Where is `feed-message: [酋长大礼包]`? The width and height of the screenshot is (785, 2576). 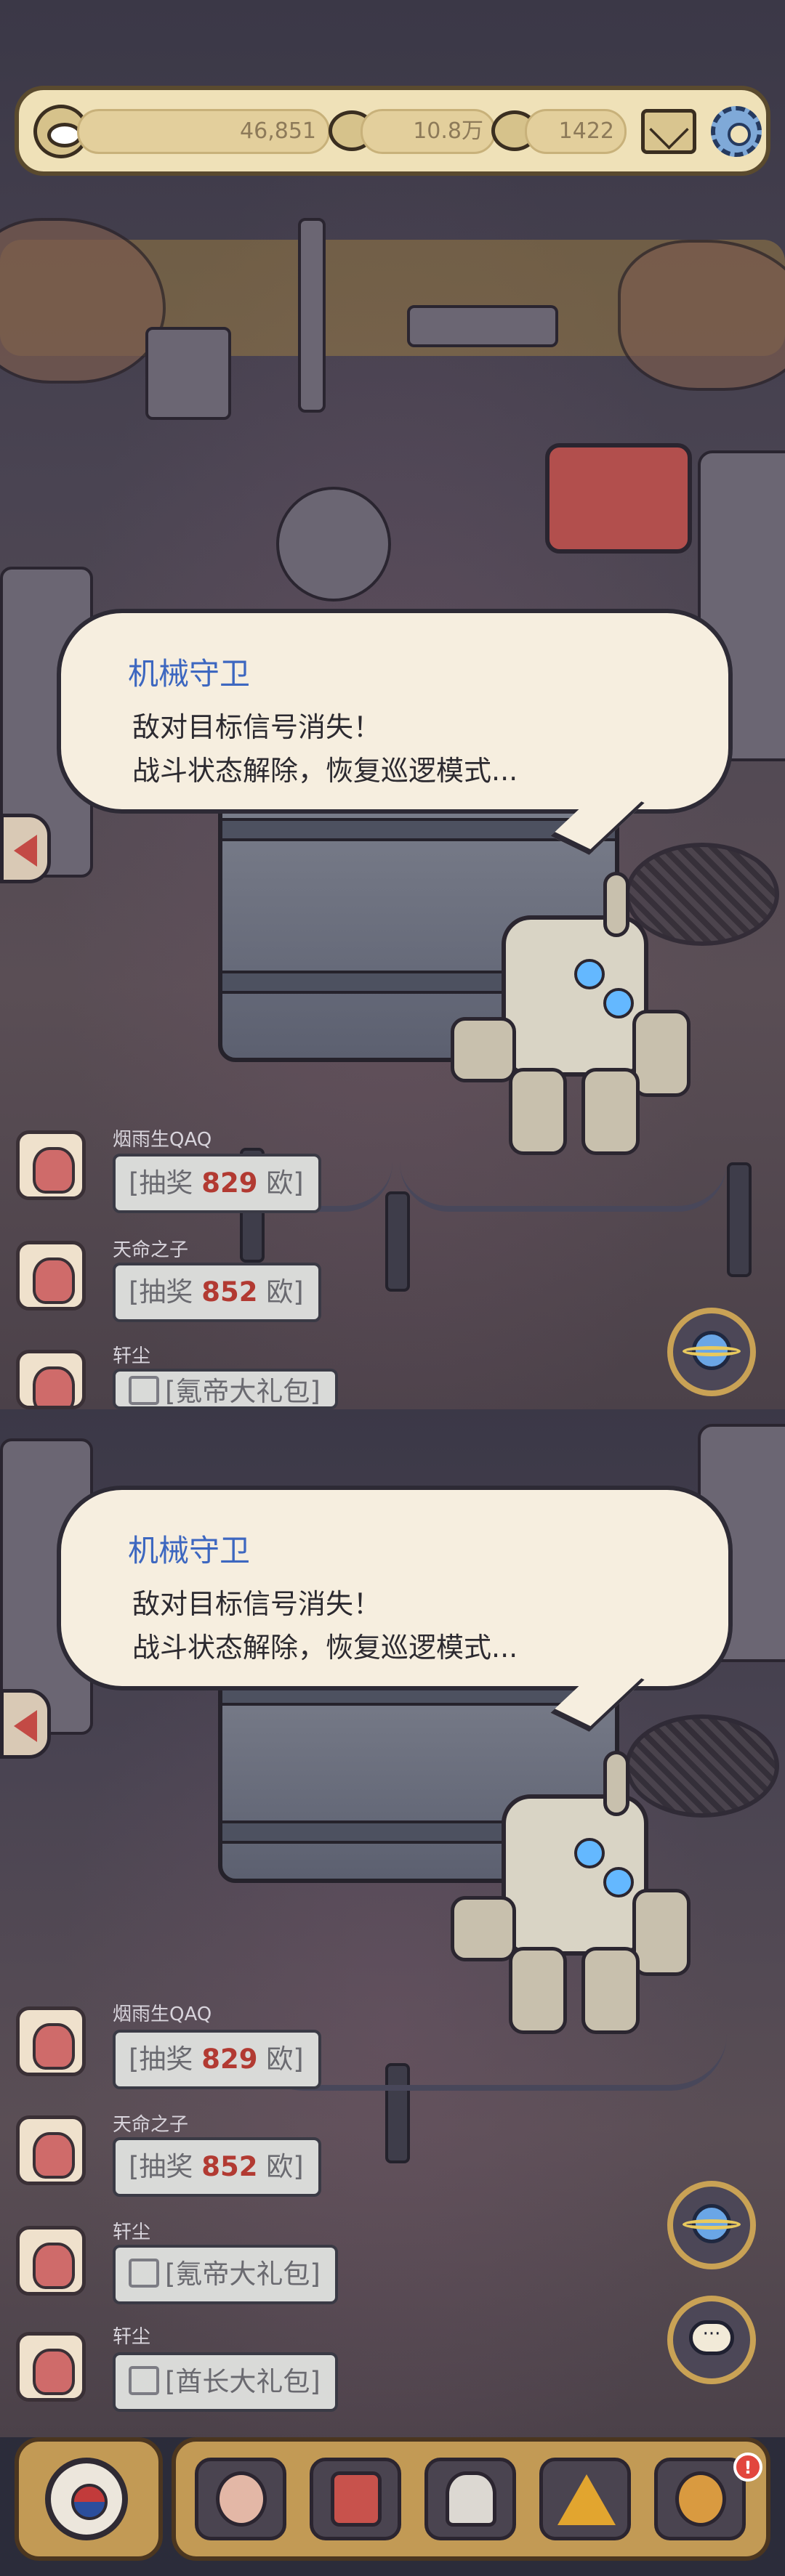 feed-message: [酋长大礼包] is located at coordinates (225, 2382).